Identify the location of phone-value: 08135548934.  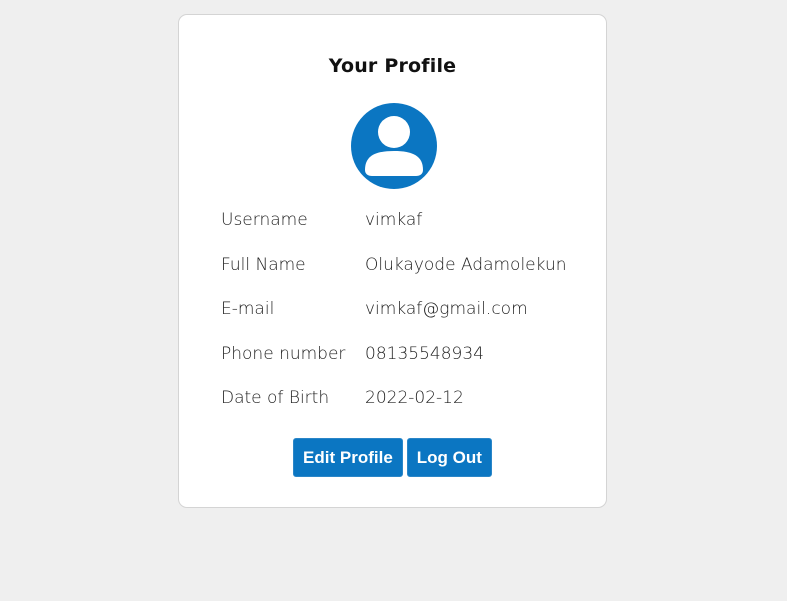
(424, 354).